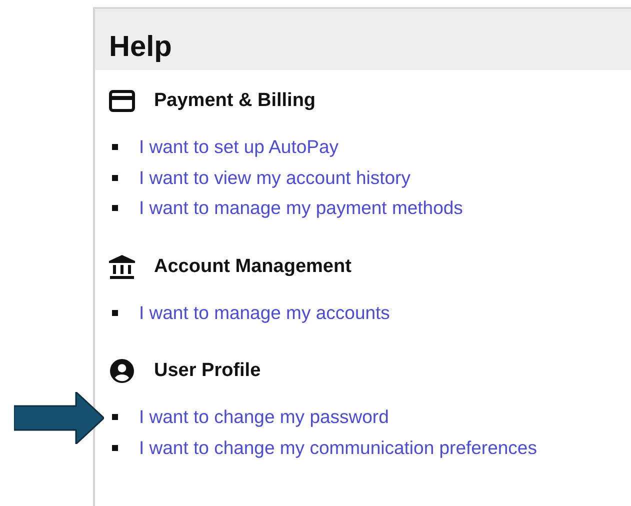 This screenshot has height=506, width=631. I want to click on help-link: I want to manage my accounts, so click(264, 313).